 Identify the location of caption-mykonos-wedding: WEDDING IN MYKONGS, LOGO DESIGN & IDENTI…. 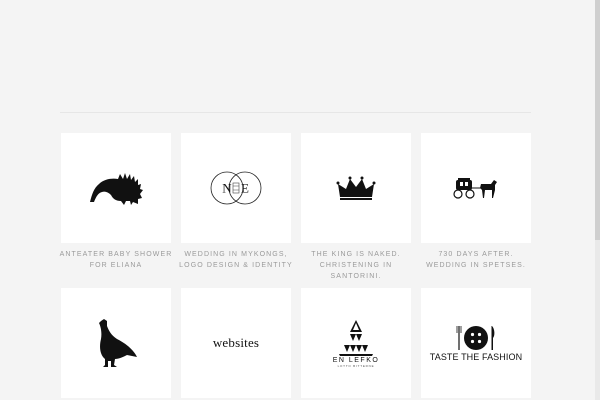
(236, 260).